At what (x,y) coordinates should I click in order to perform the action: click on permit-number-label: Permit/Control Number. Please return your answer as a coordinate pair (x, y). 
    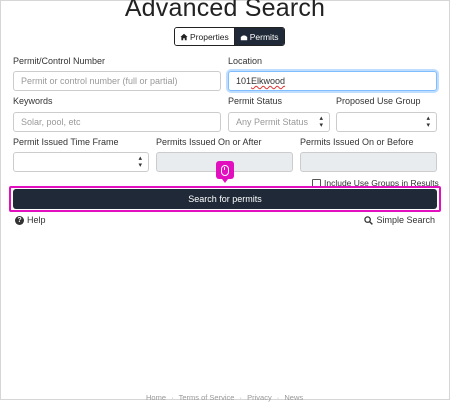
    Looking at the image, I should click on (59, 61).